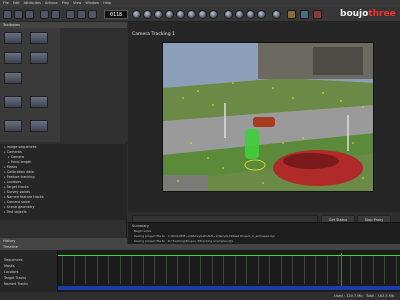 The image size is (400, 300). I want to click on tree-item: Scene geometry, so click(19, 207).